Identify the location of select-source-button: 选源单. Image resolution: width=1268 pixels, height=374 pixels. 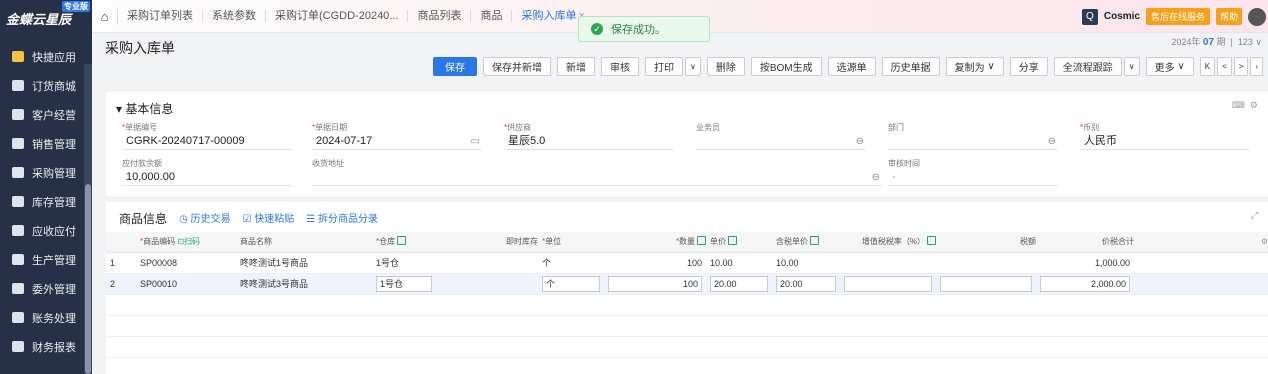
(851, 66).